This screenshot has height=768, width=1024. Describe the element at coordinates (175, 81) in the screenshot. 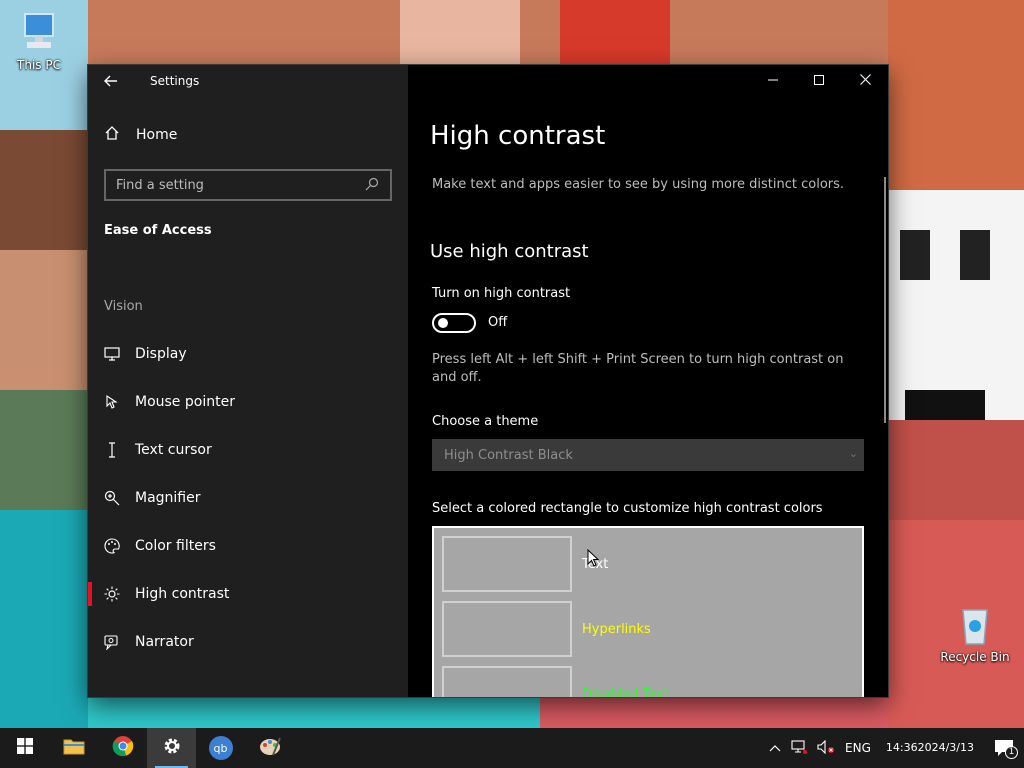

I see `window-title: Settings` at that location.